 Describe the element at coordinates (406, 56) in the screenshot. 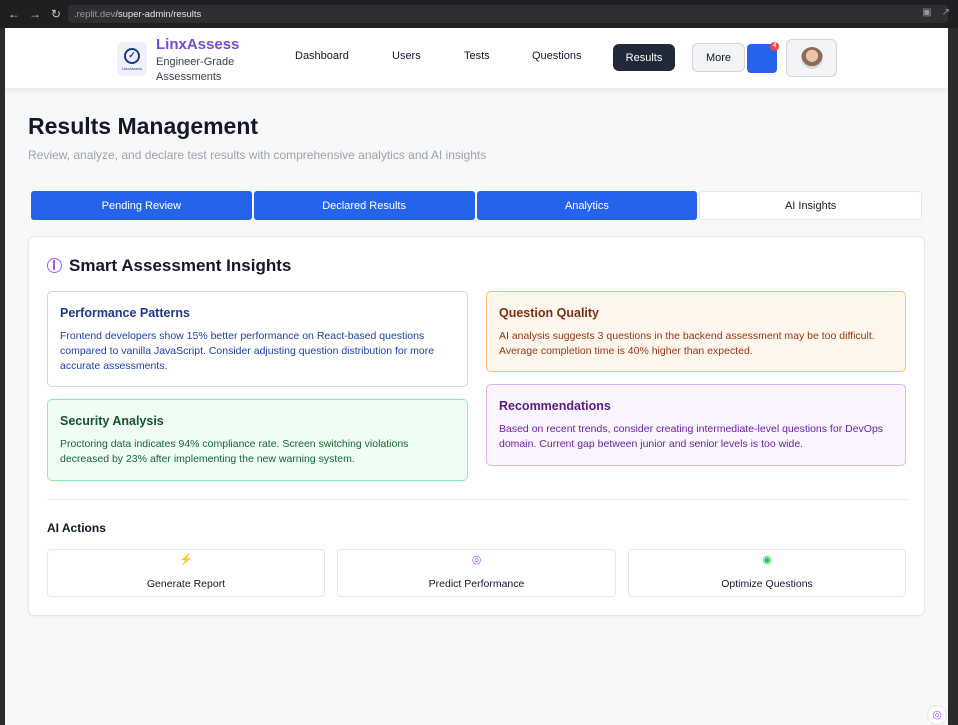

I see `nav-users: Users` at that location.